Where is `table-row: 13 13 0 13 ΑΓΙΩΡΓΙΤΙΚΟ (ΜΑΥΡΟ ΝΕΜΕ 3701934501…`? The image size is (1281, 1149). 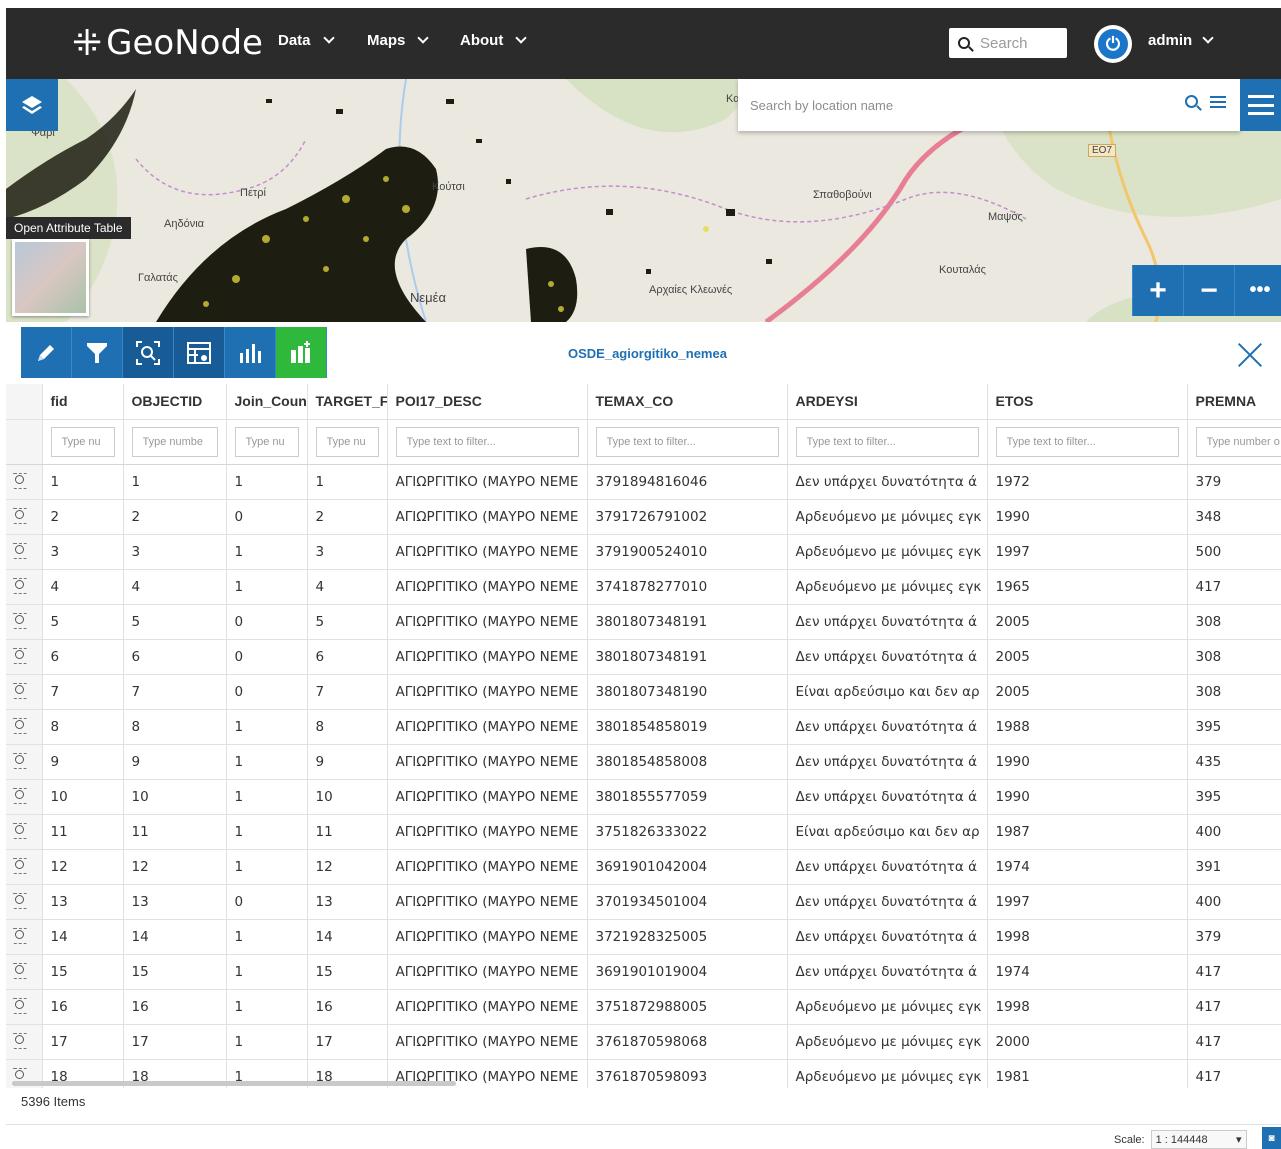 table-row: 13 13 0 13 ΑΓΙΩΡΓΙΤΙΚΟ (ΜΑΥΡΟ ΝΕΜΕ 3701934501… is located at coordinates (643, 902).